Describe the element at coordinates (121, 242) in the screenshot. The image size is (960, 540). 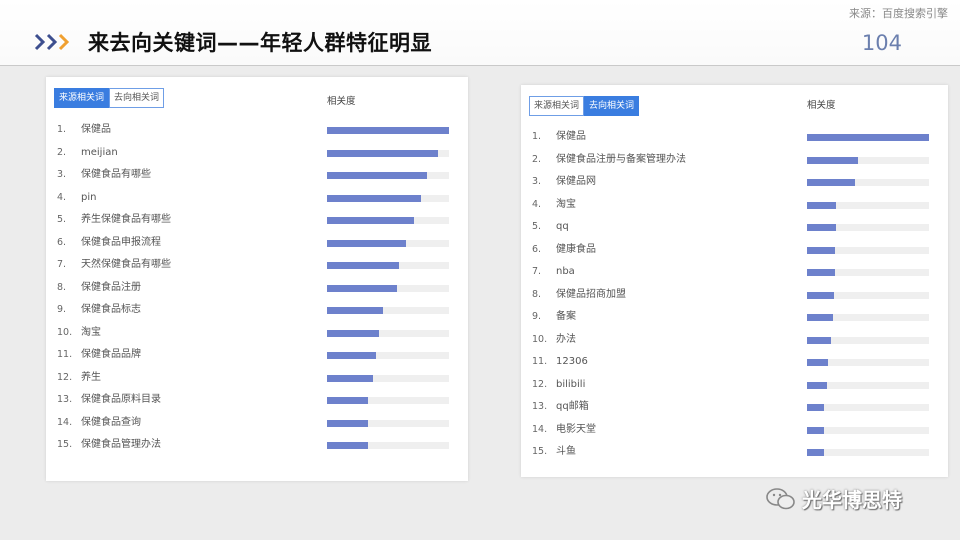
I see `keyword-label: 保健食品申报流程` at that location.